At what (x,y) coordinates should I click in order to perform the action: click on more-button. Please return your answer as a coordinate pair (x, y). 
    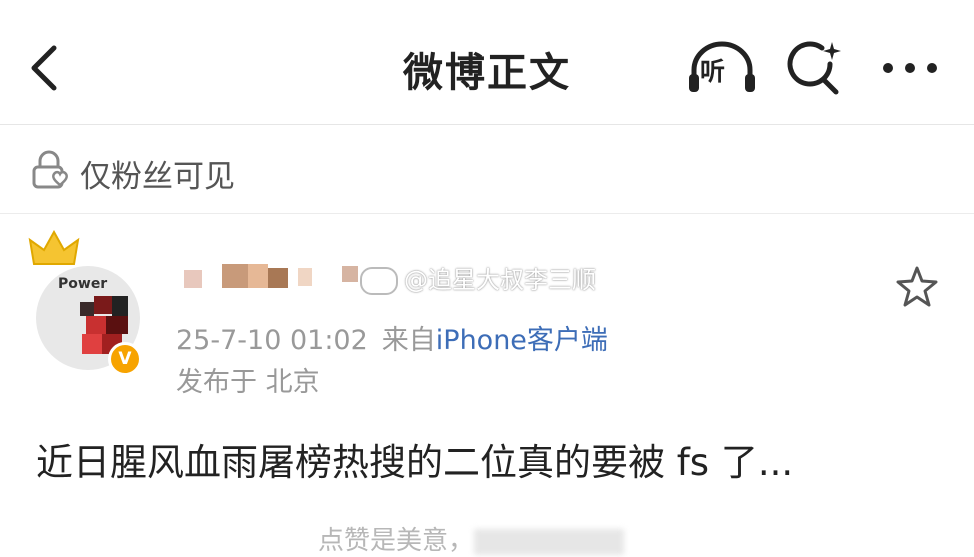
    Looking at the image, I should click on (910, 68).